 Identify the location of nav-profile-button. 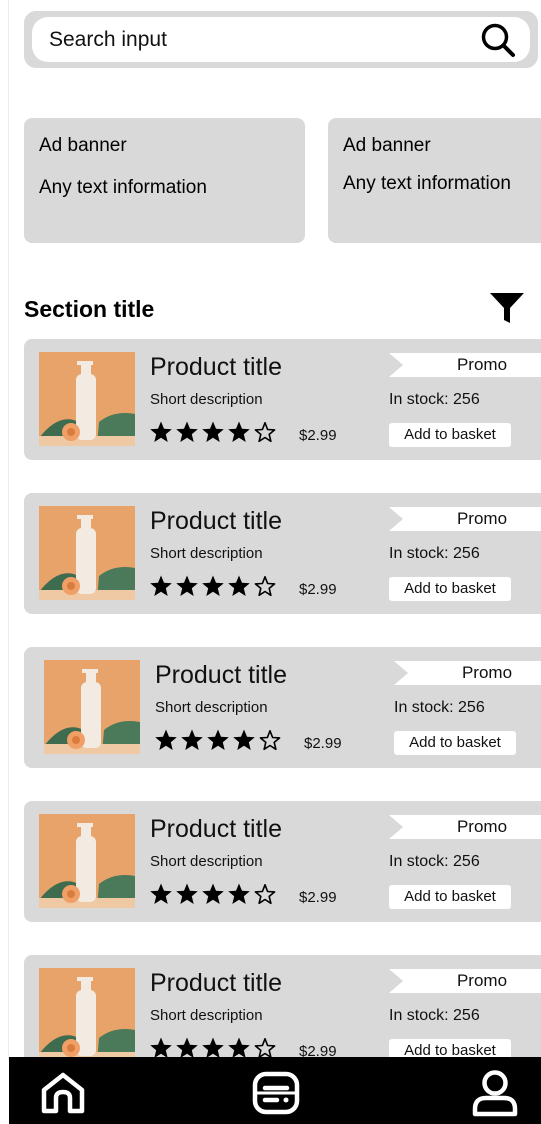
(495, 1093).